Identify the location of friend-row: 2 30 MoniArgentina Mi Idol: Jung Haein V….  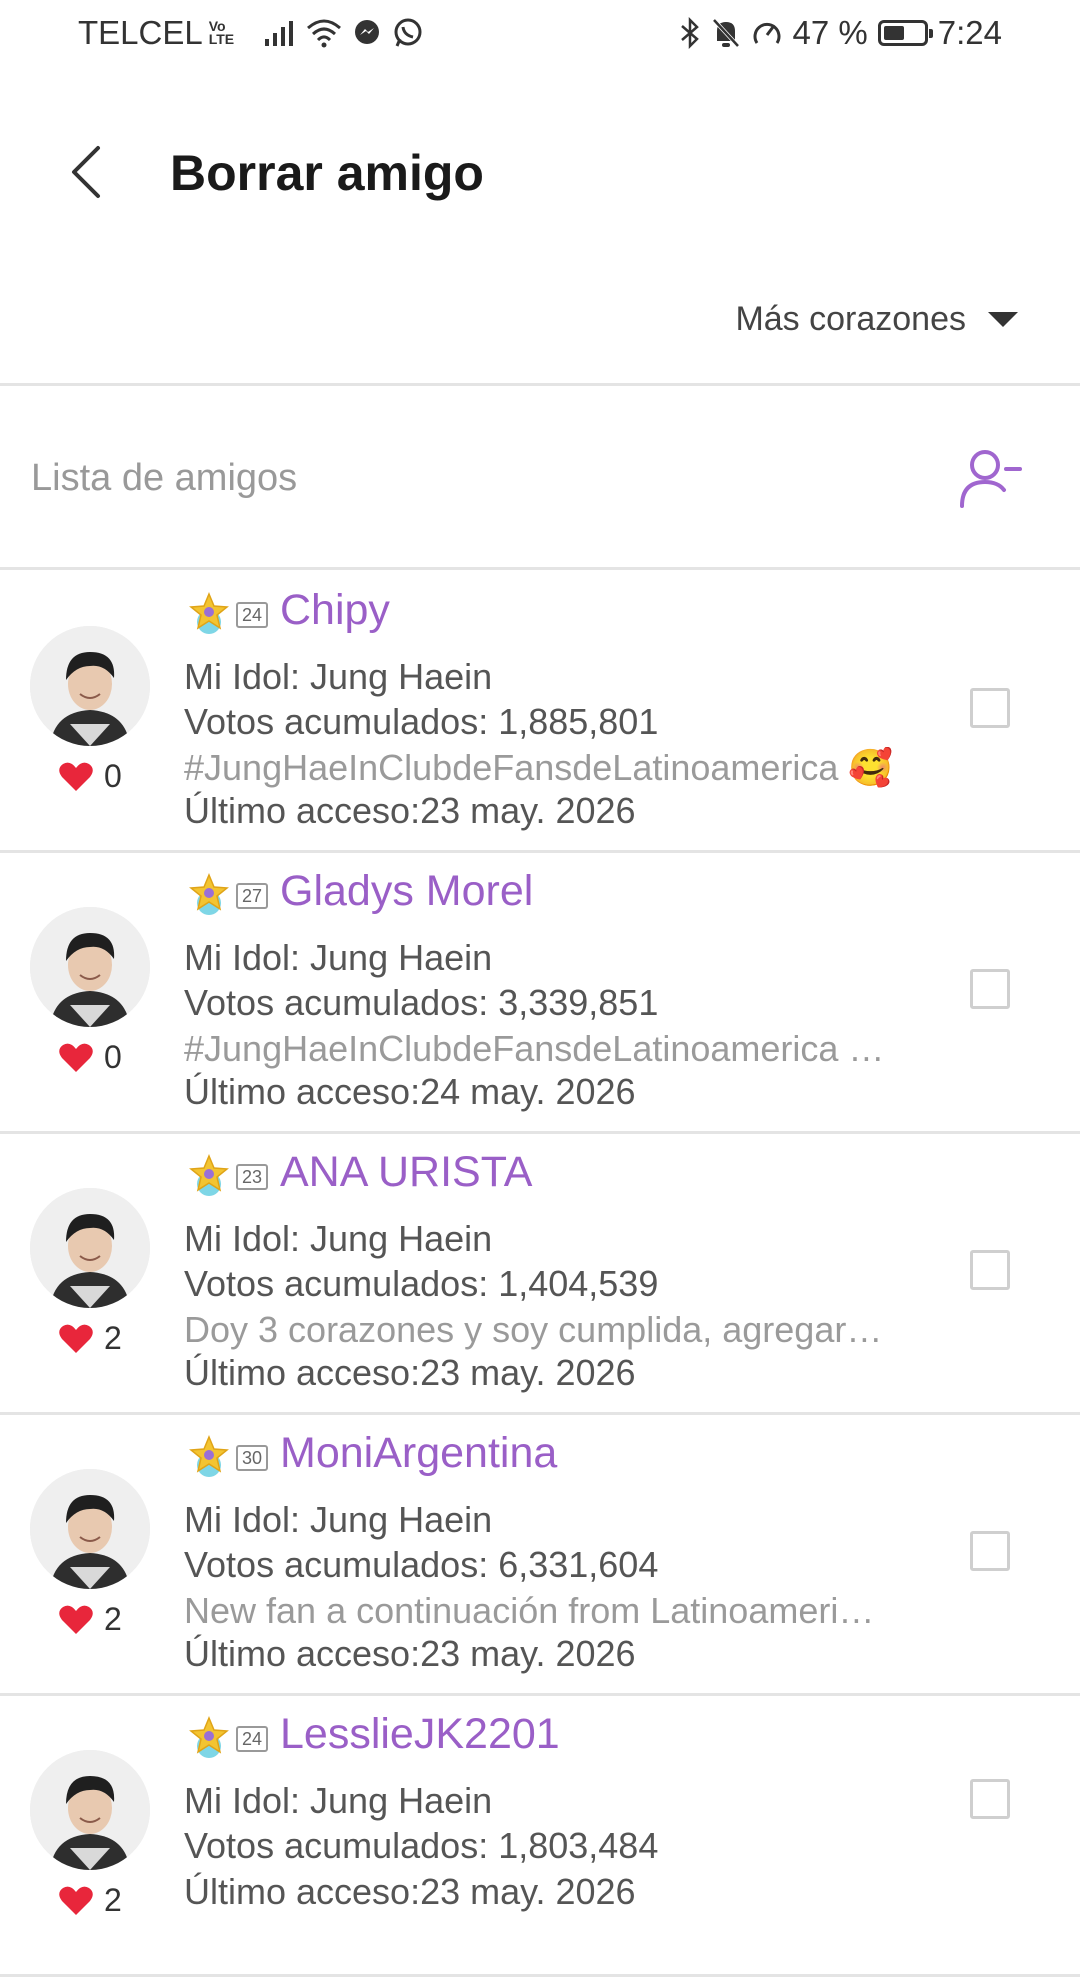
(540, 1553).